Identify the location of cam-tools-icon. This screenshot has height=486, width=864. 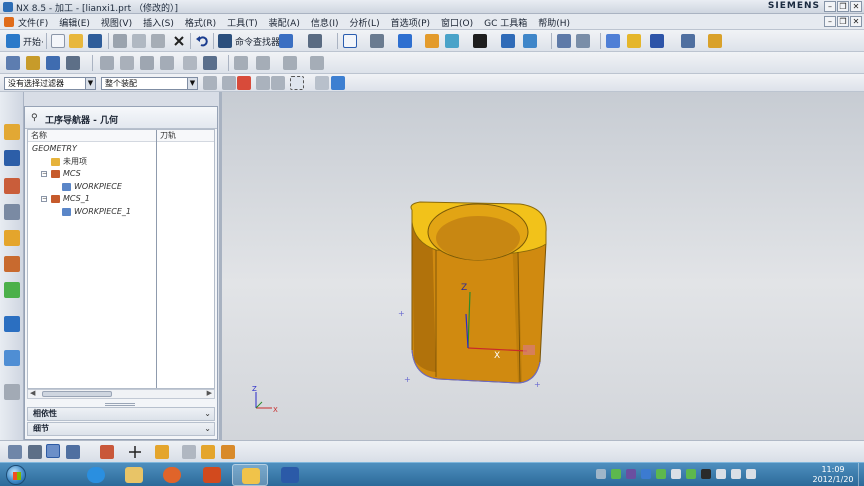
(107, 452).